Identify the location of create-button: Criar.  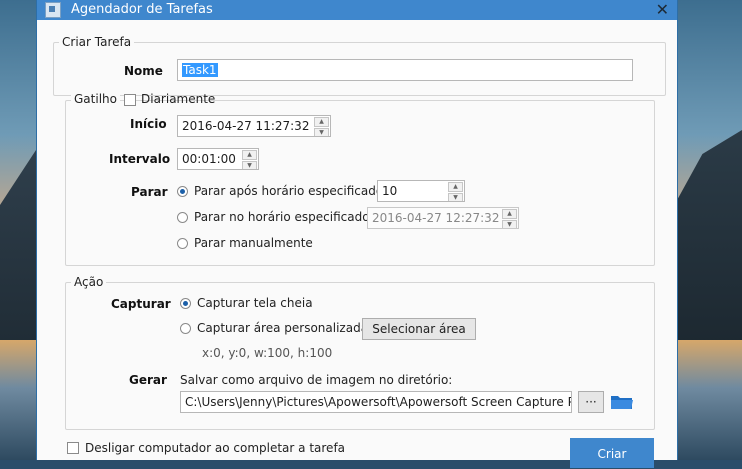
(612, 453).